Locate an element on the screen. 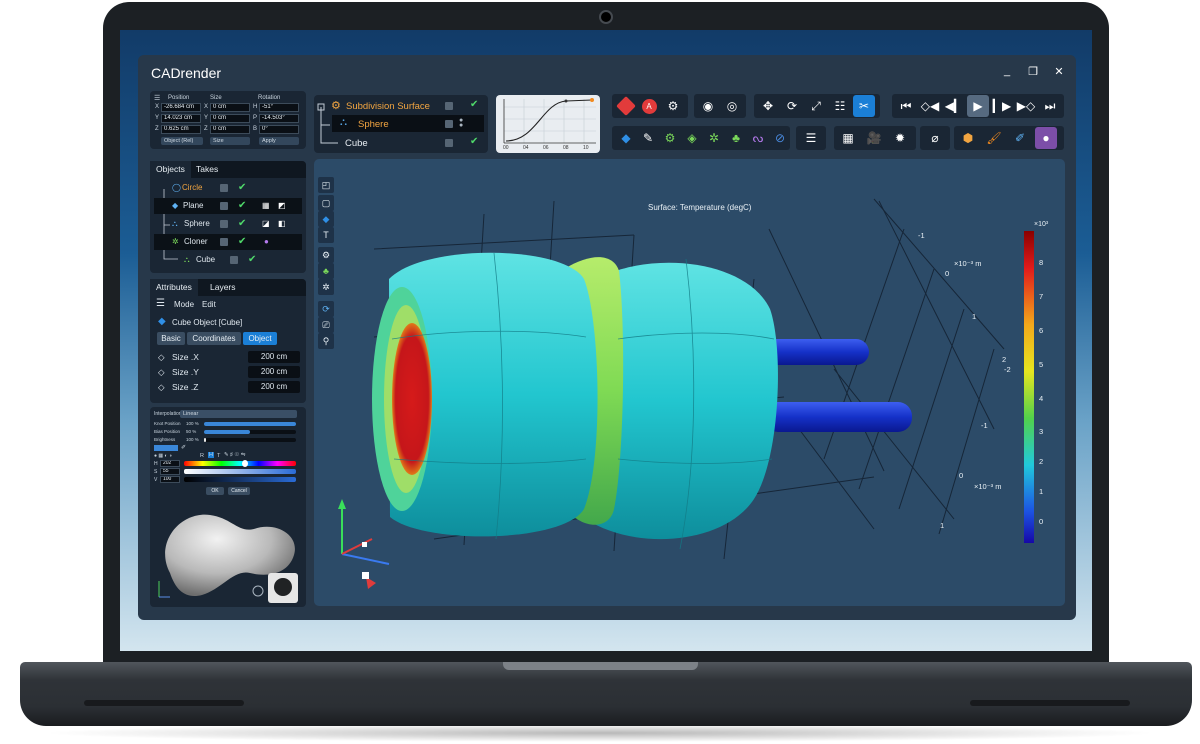  atom-array-icon: ♣ is located at coordinates (736, 138).